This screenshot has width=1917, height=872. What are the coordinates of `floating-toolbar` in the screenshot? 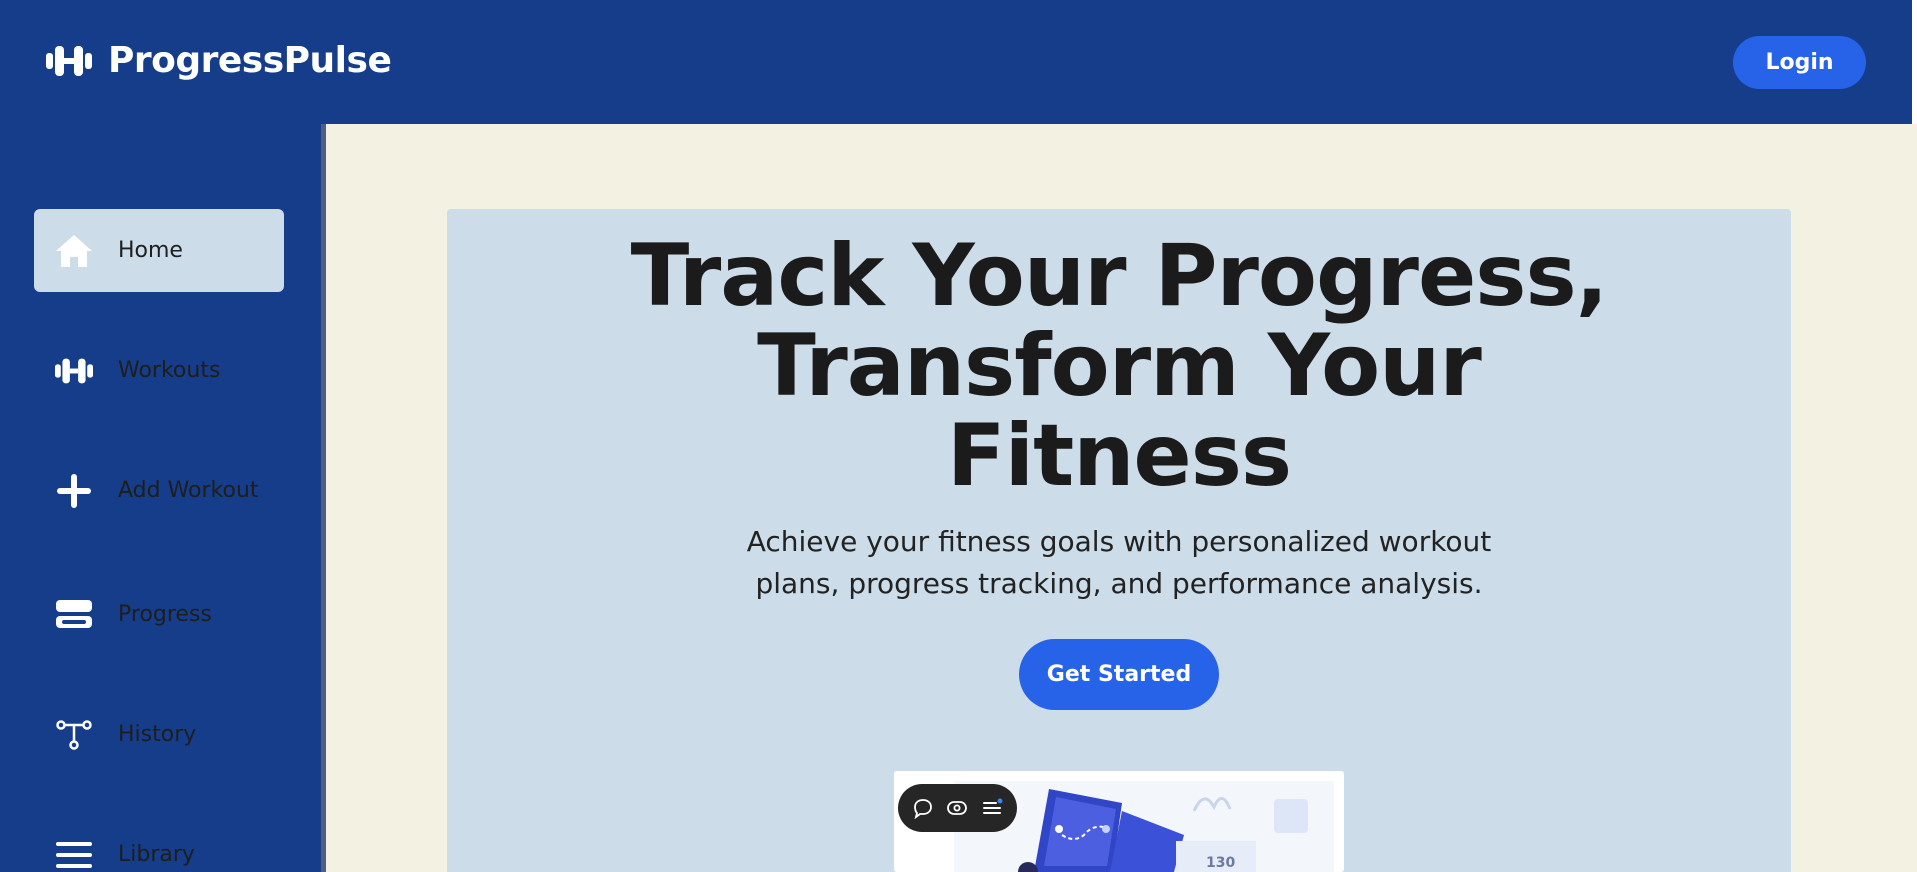 It's located at (957, 808).